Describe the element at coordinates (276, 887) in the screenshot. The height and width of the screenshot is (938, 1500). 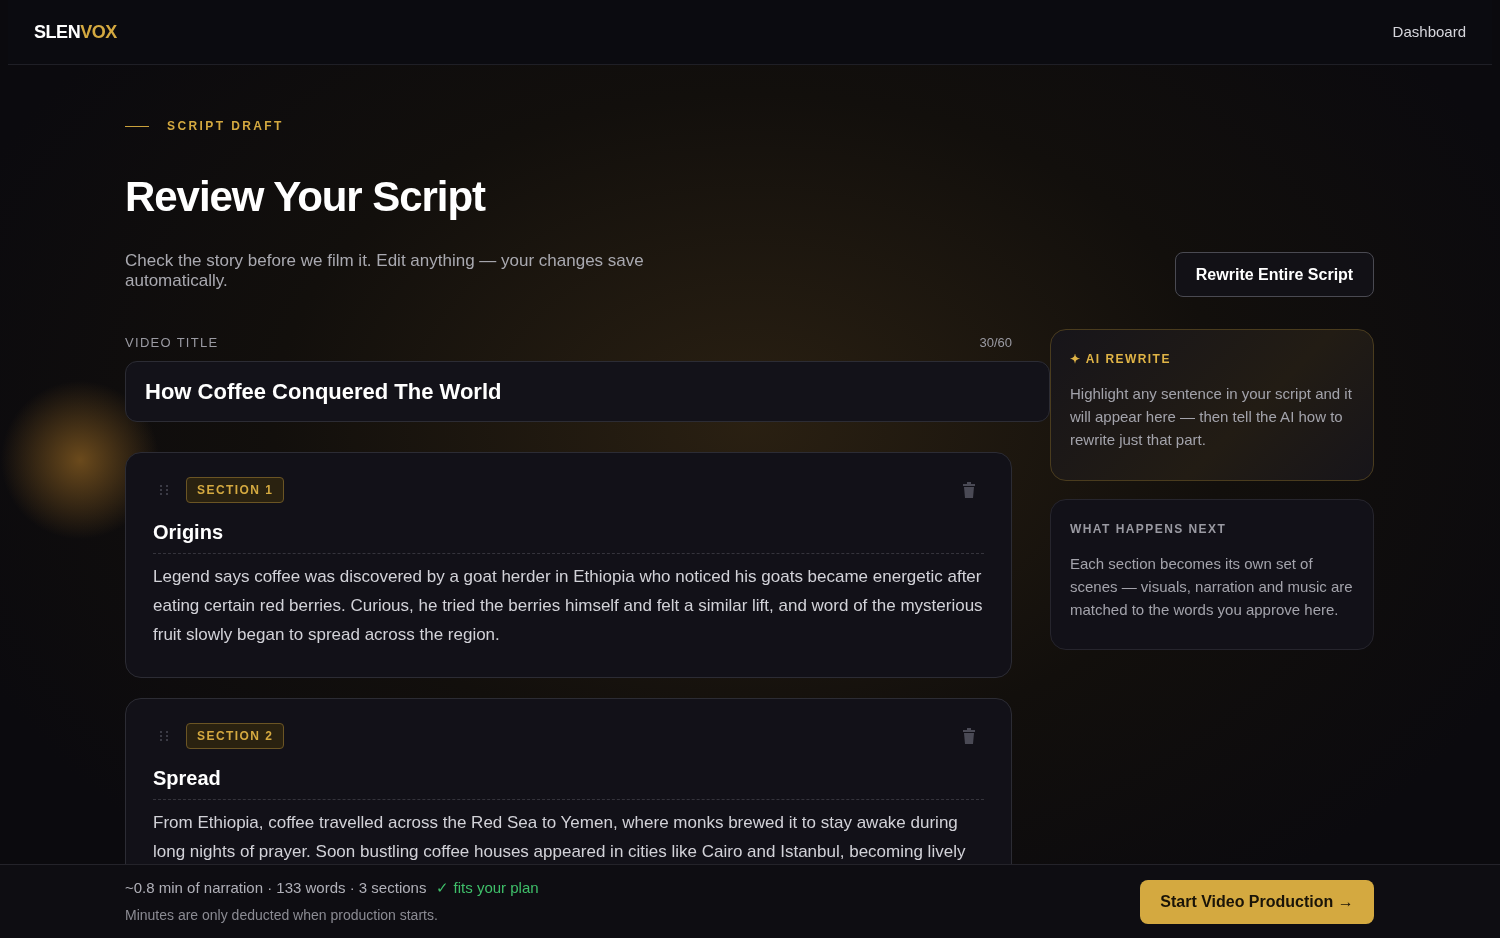
I see `narration-stats: ~0.8 min of narration · 133 words · 3 sections` at that location.